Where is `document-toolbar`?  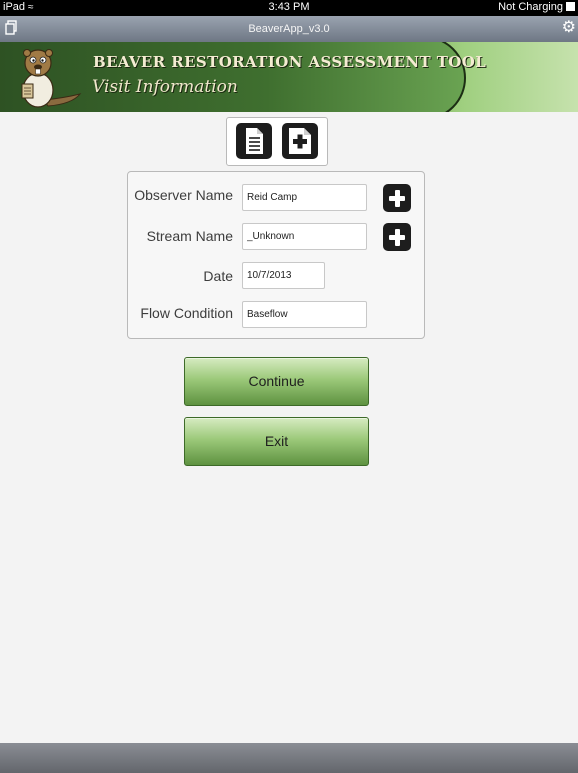 document-toolbar is located at coordinates (277, 141).